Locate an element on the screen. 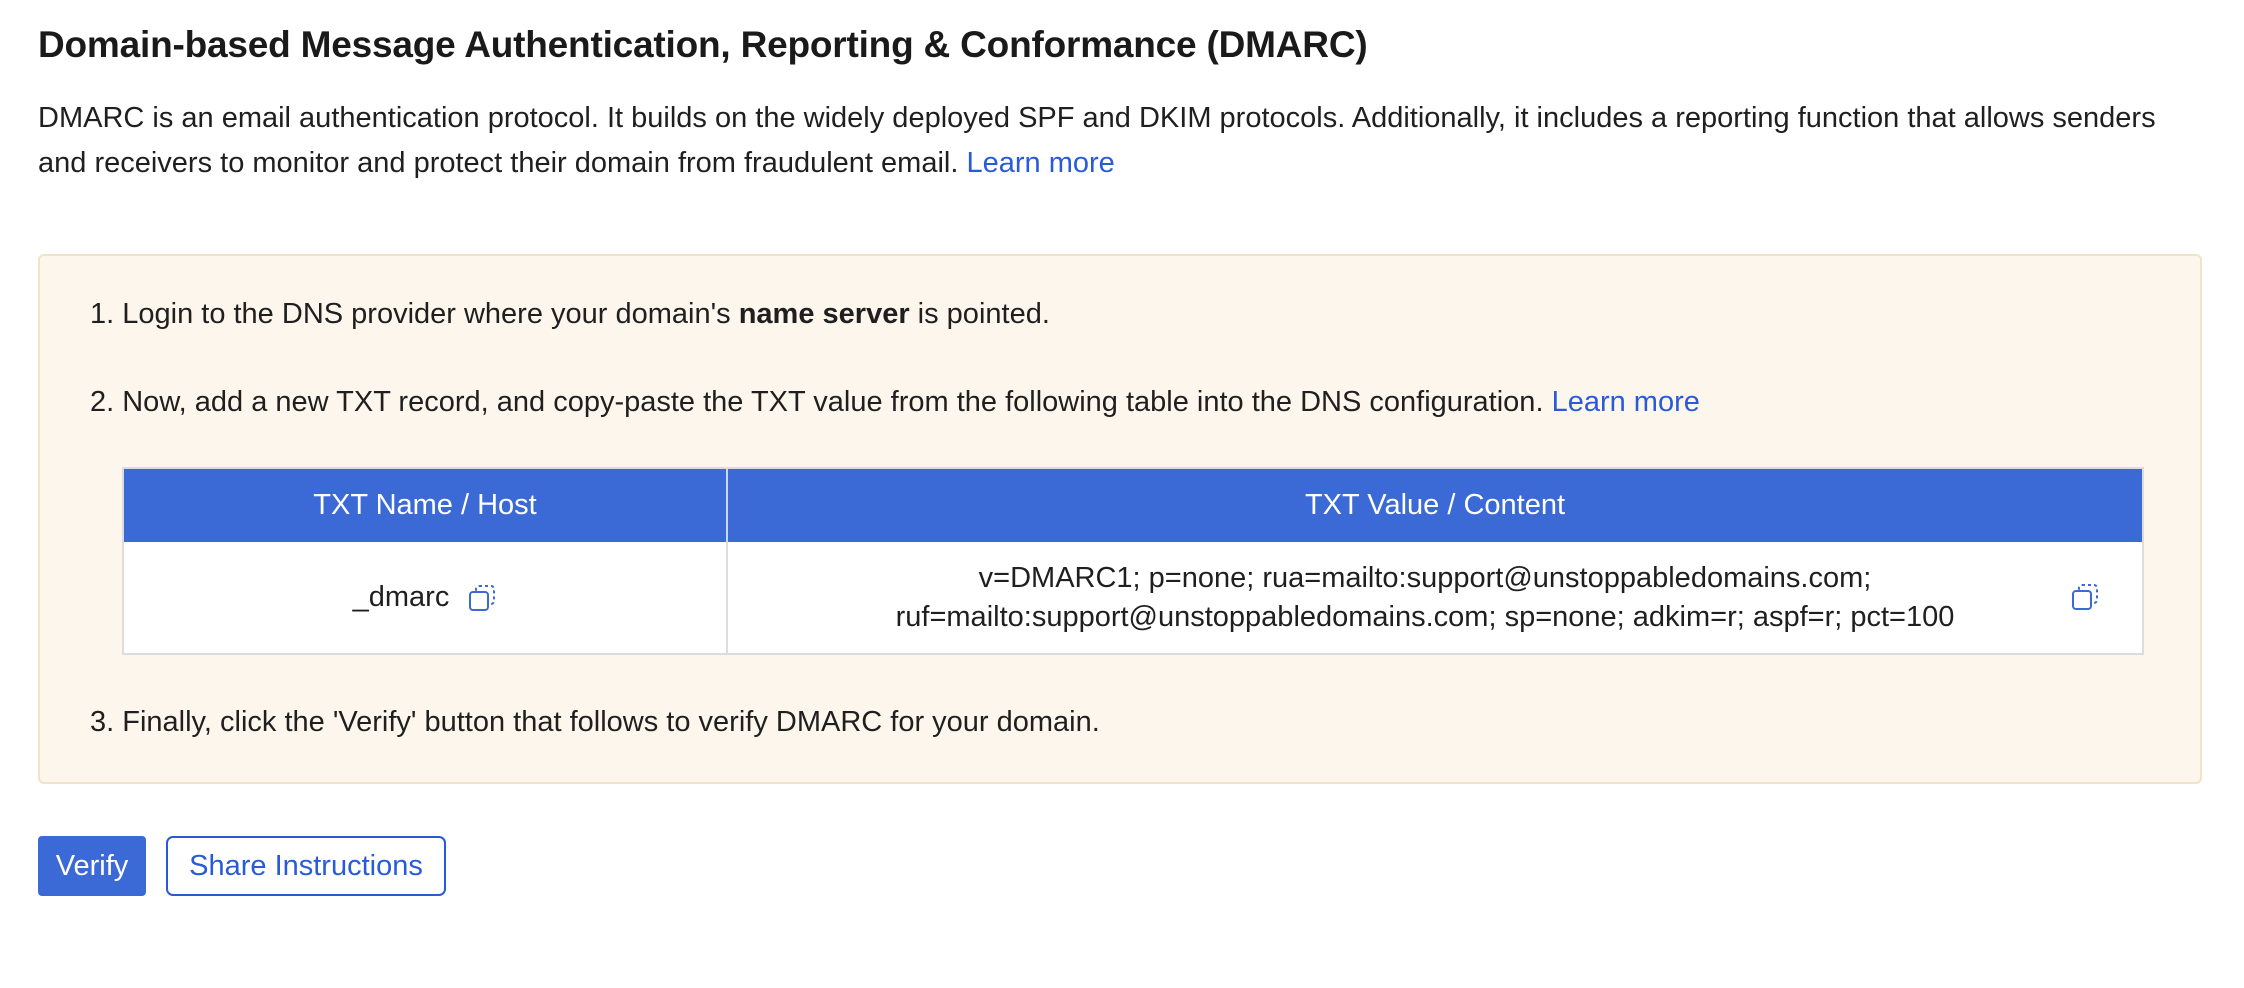 The height and width of the screenshot is (988, 2244). step-1-bold: name server is located at coordinates (824, 314).